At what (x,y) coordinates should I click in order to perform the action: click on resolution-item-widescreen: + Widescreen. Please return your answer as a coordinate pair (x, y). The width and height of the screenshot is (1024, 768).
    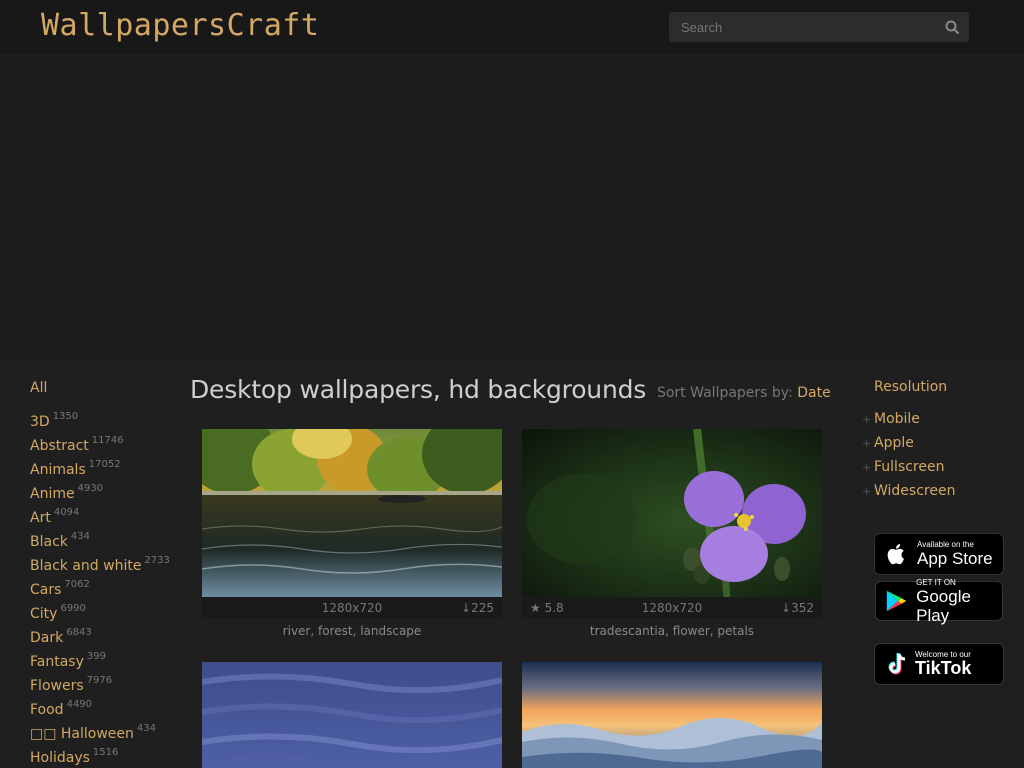
    Looking at the image, I should click on (908, 492).